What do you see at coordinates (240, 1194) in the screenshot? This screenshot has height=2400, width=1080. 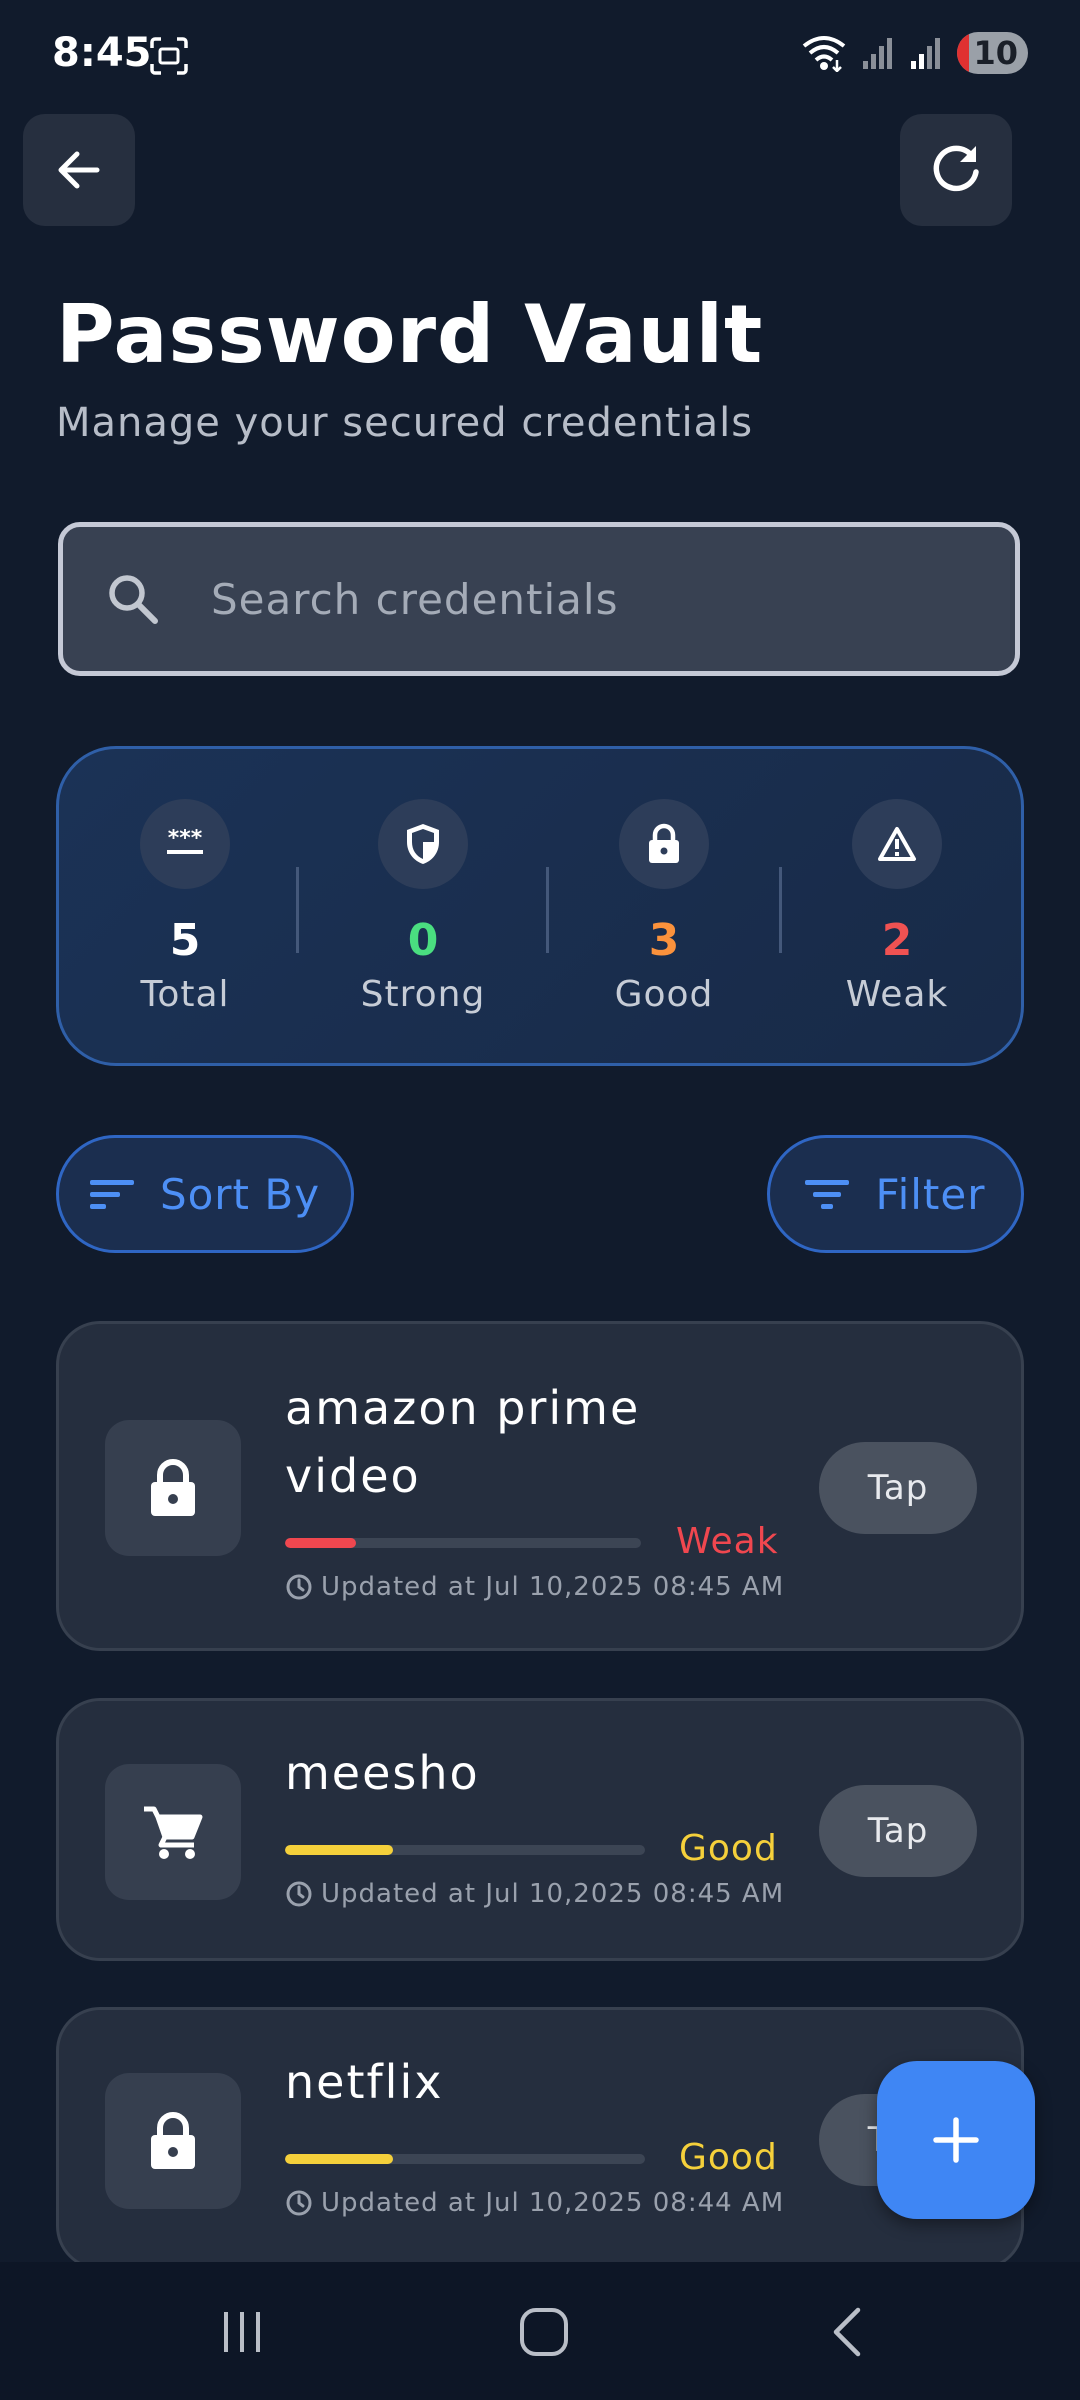 I see `sort-by-label: Sort By` at bounding box center [240, 1194].